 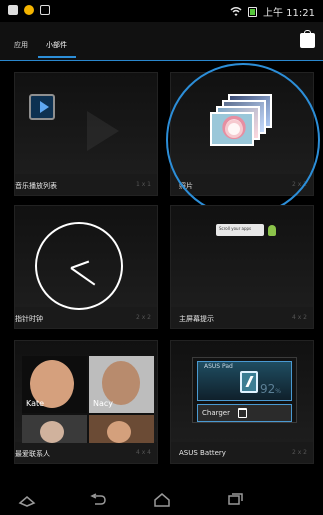 I want to click on widget-size: 4 x 2, so click(x=299, y=317).